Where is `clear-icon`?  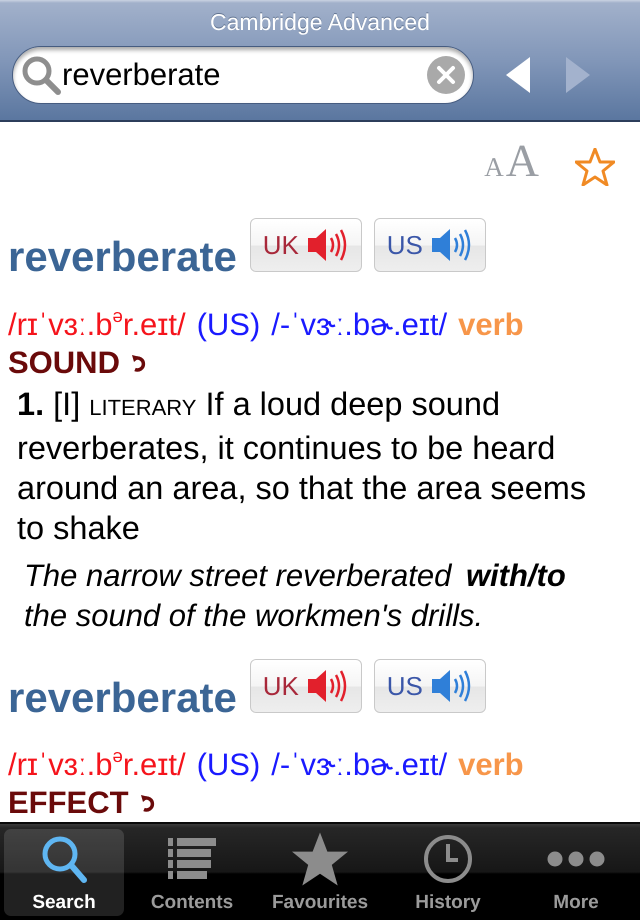
clear-icon is located at coordinates (446, 75).